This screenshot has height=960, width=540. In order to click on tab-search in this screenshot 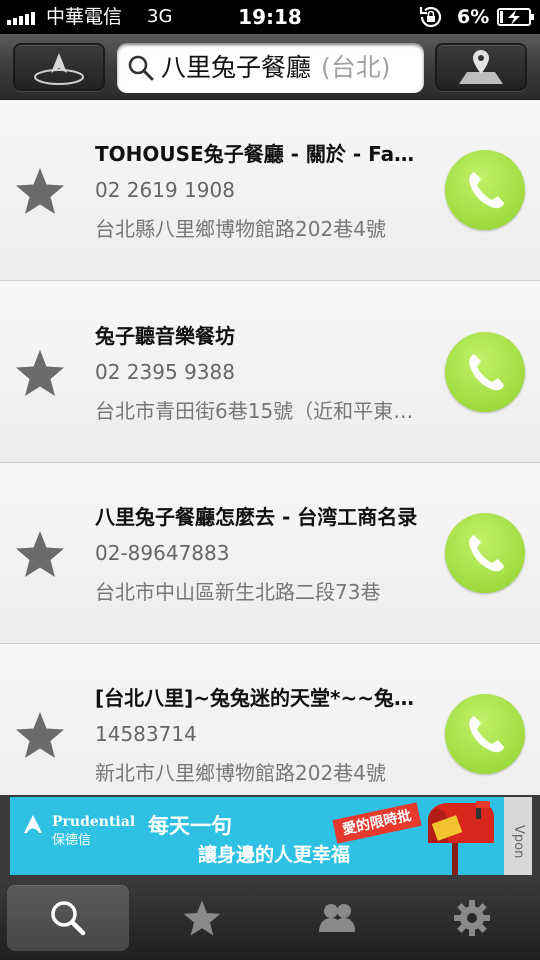, I will do `click(68, 918)`.